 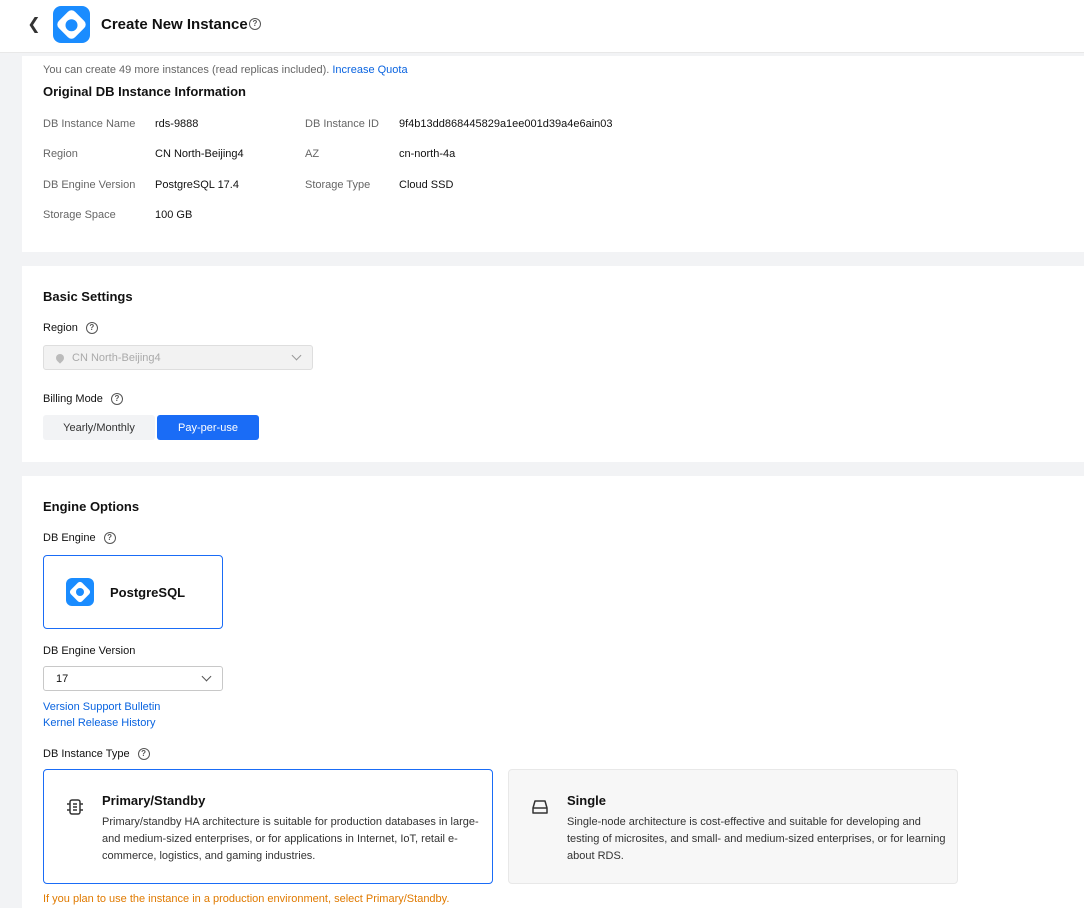 I want to click on info-label: DB Instance ID, so click(x=342, y=124).